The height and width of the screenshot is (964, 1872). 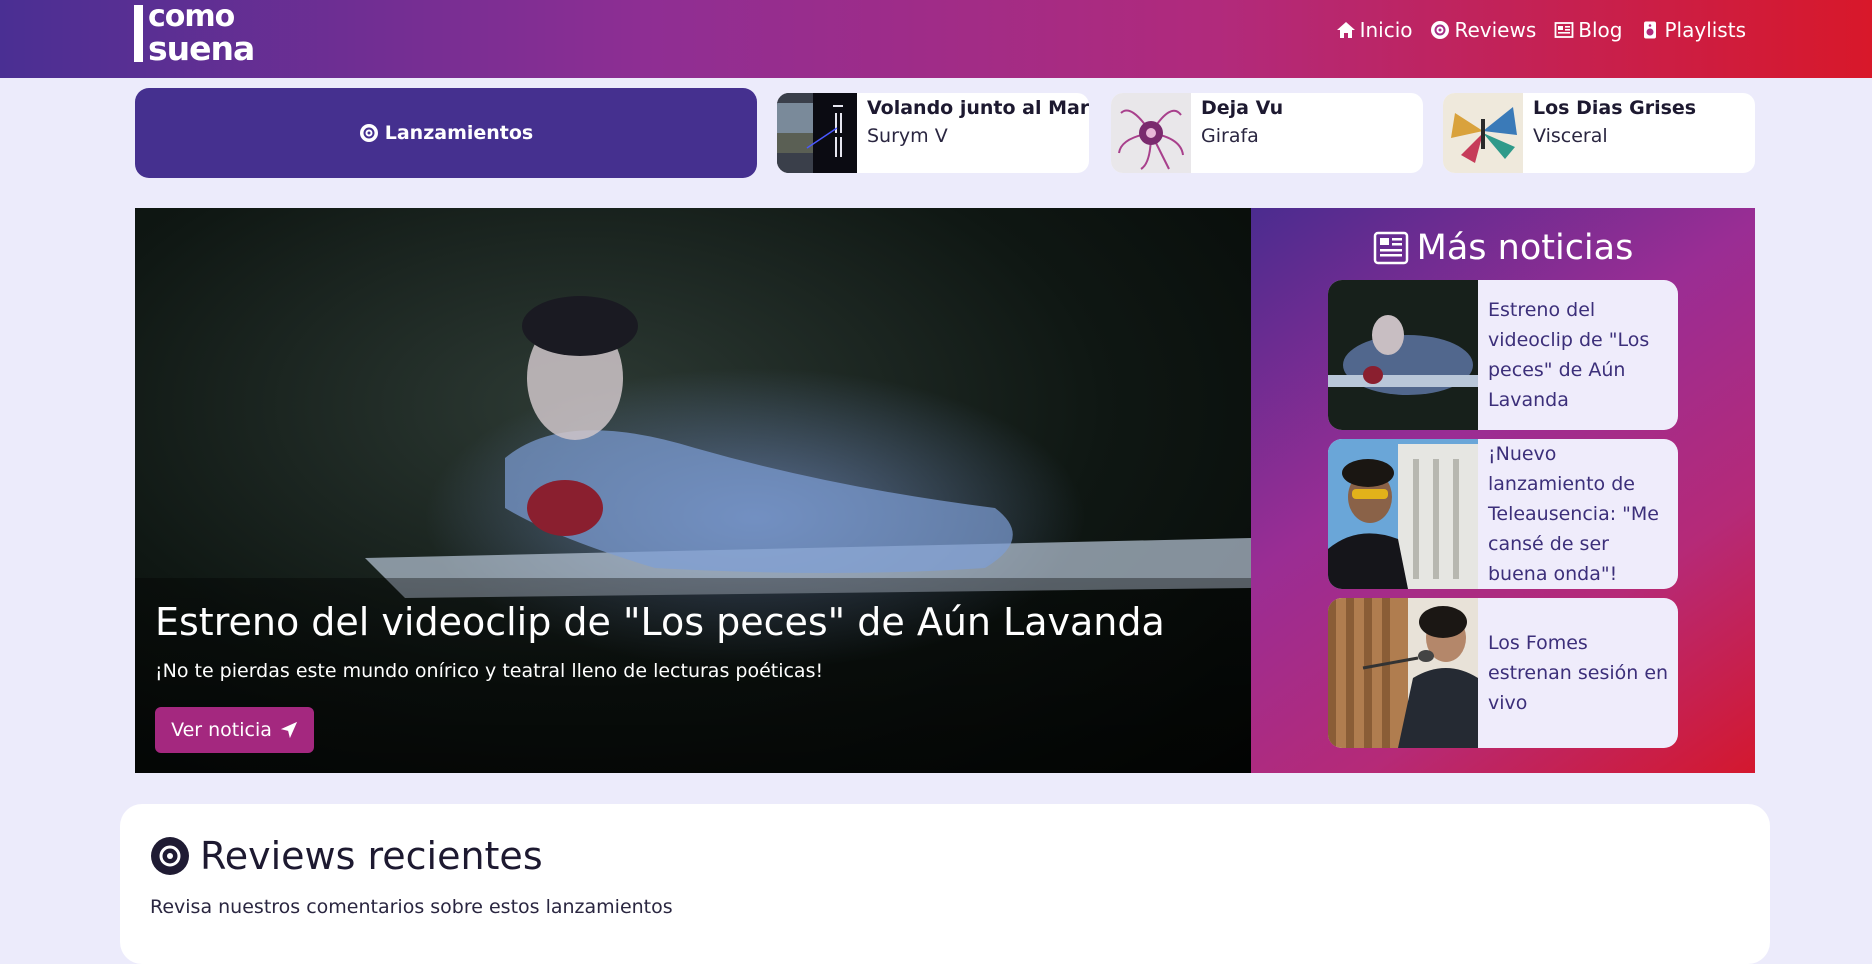 I want to click on lanzamientos-button: Lanzamientos, so click(x=446, y=133).